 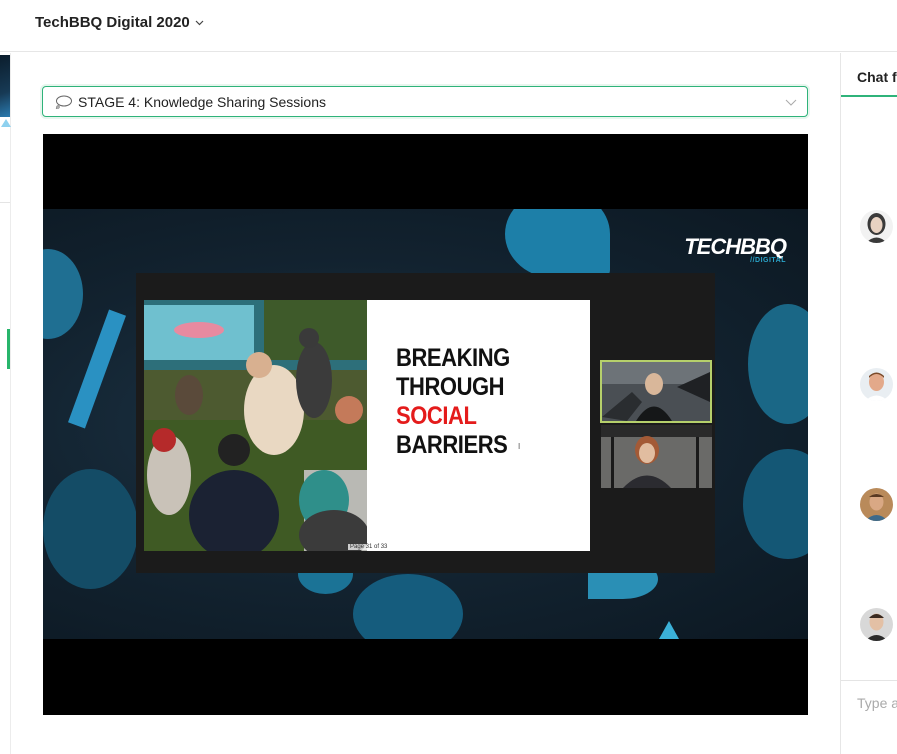 What do you see at coordinates (519, 446) in the screenshot?
I see `text-cursor-icon: I` at bounding box center [519, 446].